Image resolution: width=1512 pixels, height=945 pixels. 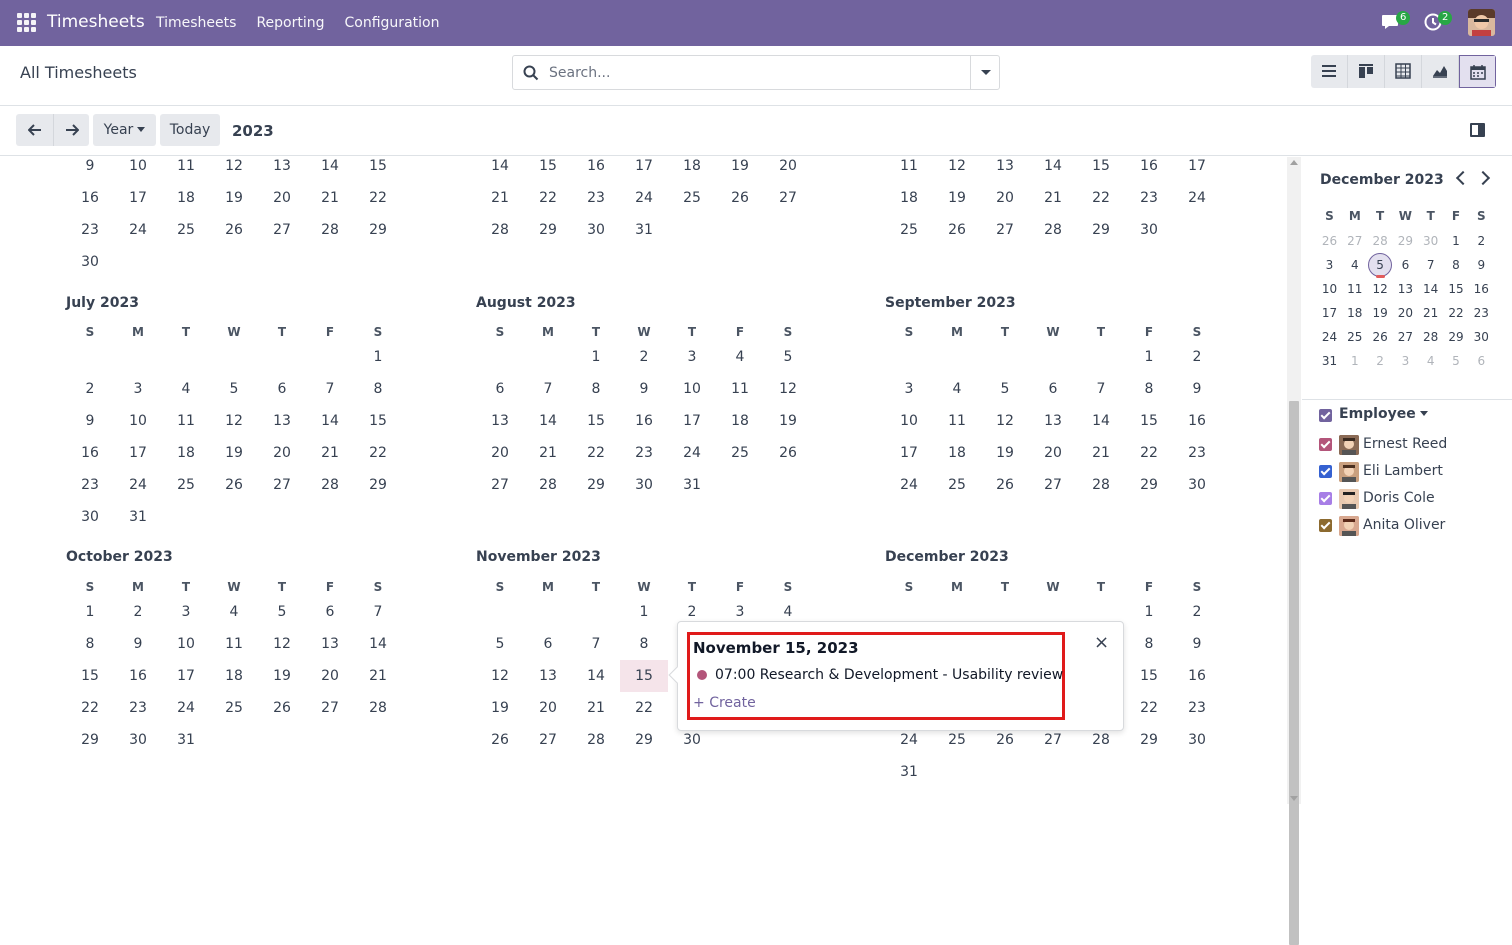 I want to click on scroll-down-icon, so click(x=1294, y=798).